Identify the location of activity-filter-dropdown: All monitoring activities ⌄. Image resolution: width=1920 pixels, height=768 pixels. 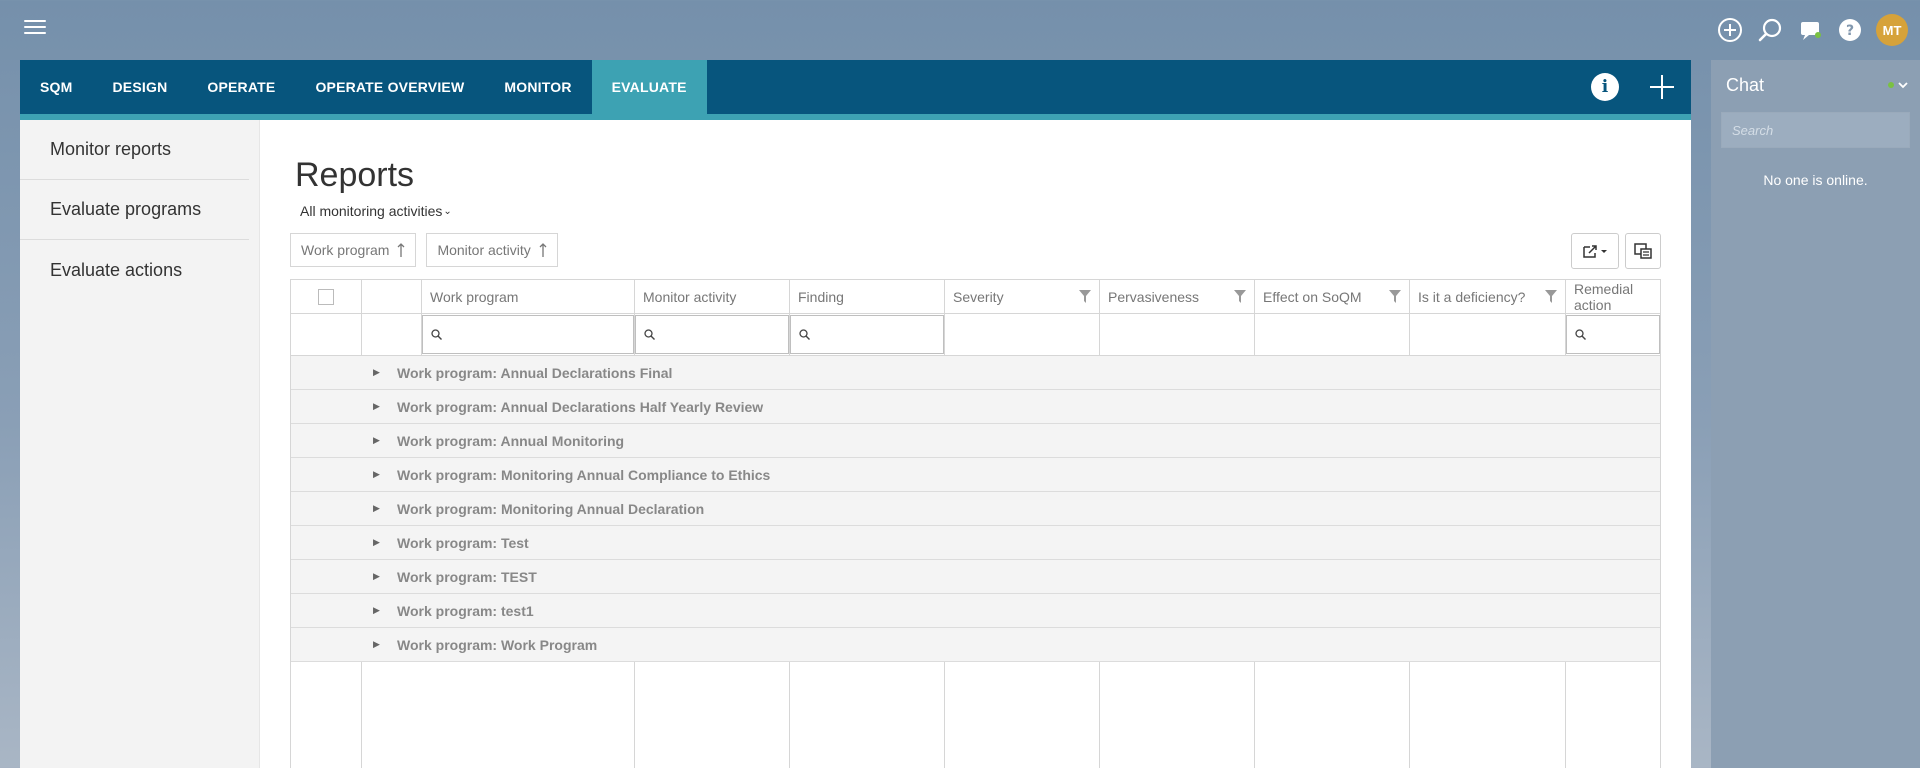
(376, 211).